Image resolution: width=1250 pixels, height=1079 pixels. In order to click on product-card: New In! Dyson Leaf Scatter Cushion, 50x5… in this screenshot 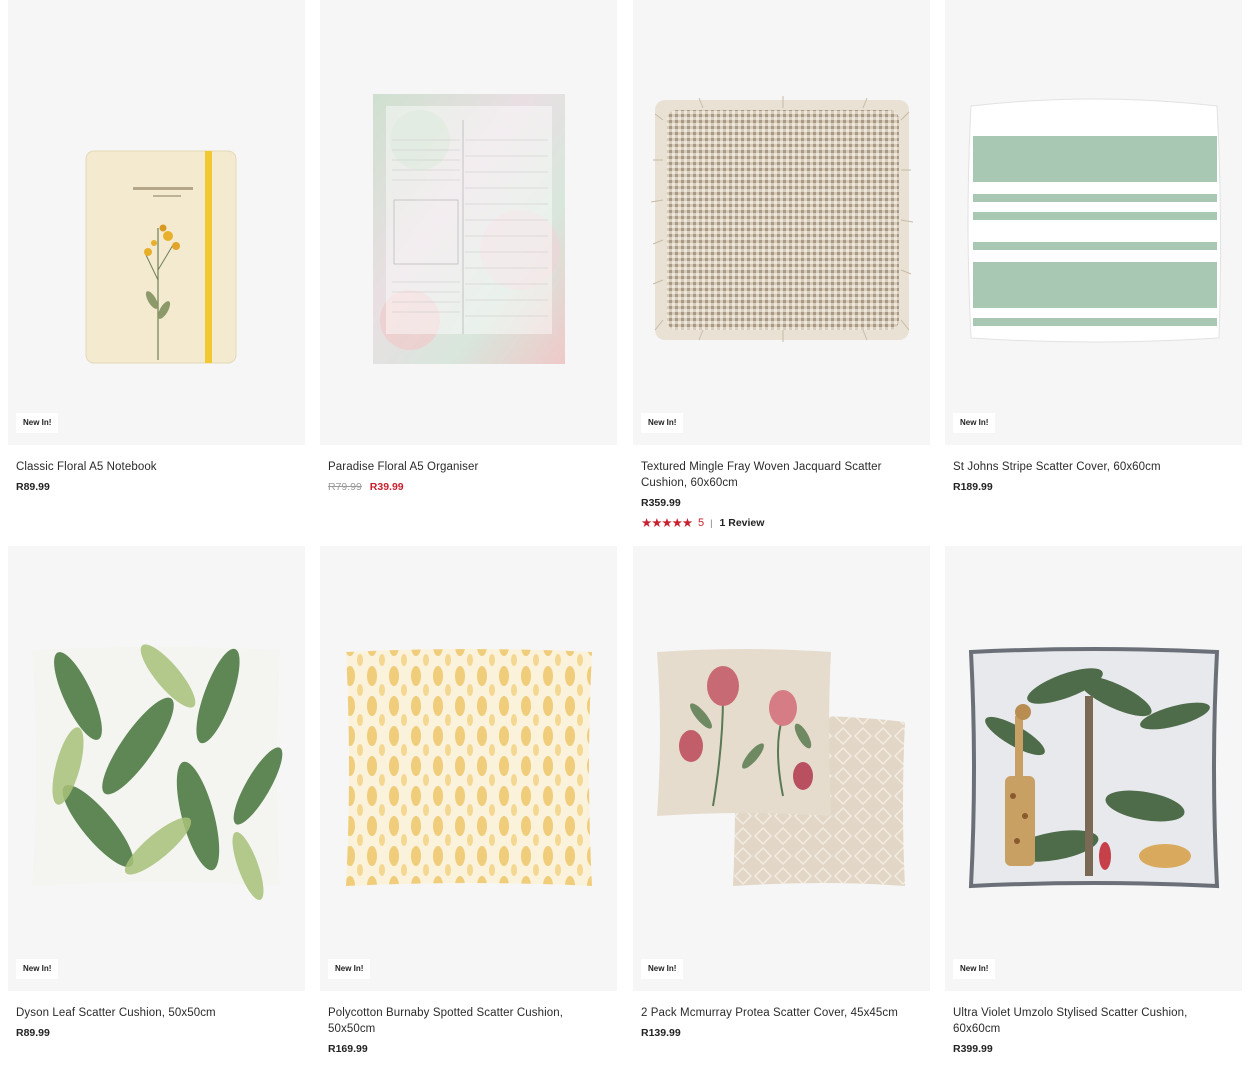, I will do `click(156, 793)`.